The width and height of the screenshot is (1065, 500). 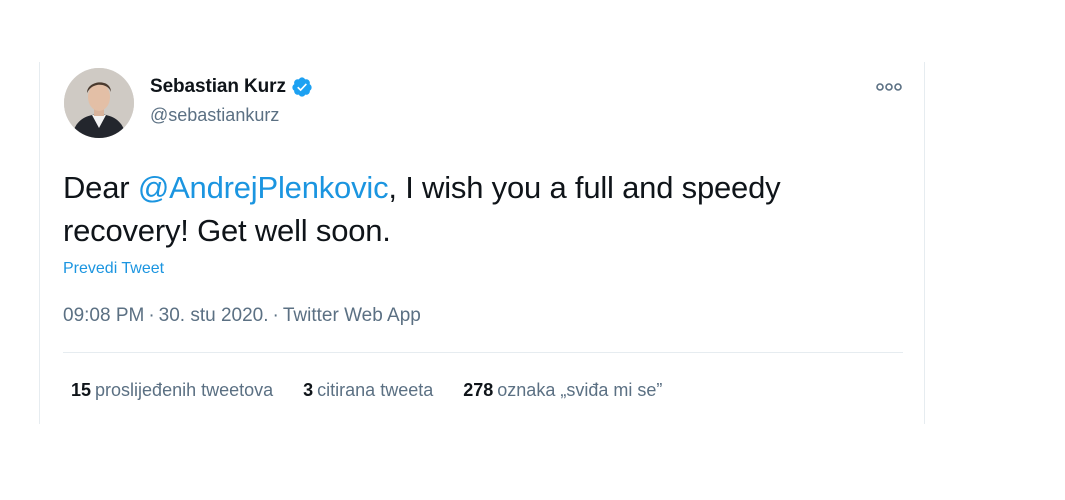 I want to click on tweet-date: 30. stu 2020., so click(x=214, y=315).